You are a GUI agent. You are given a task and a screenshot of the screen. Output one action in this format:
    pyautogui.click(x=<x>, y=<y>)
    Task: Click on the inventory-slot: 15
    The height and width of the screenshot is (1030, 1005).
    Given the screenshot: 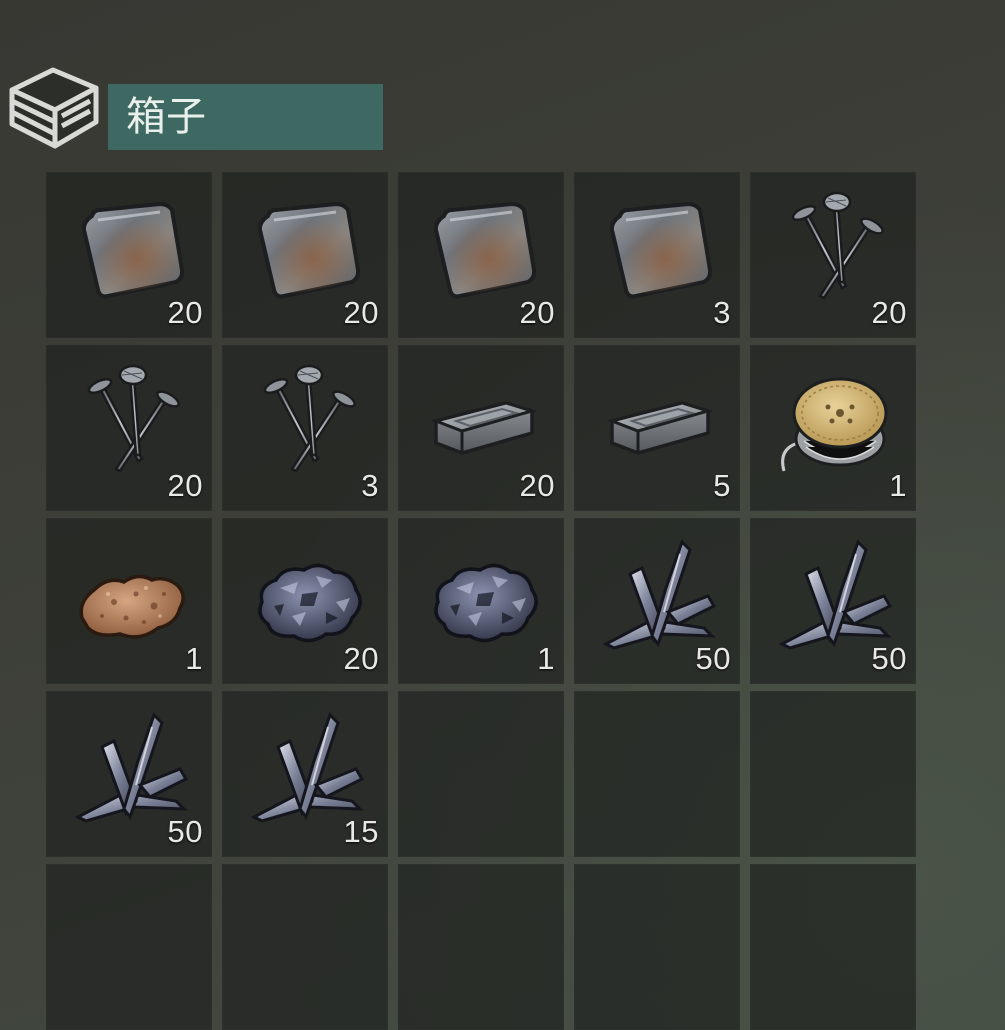 What is the action you would take?
    pyautogui.click(x=305, y=774)
    